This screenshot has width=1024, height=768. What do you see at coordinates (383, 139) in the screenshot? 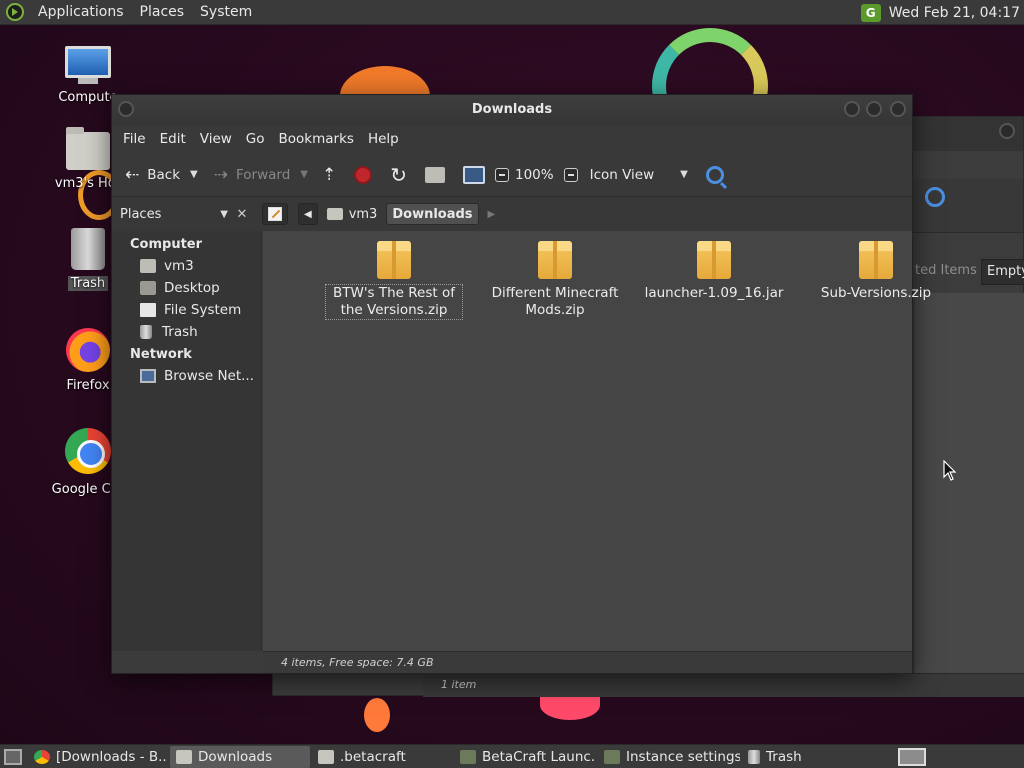
I see `menu-help: Help` at bounding box center [383, 139].